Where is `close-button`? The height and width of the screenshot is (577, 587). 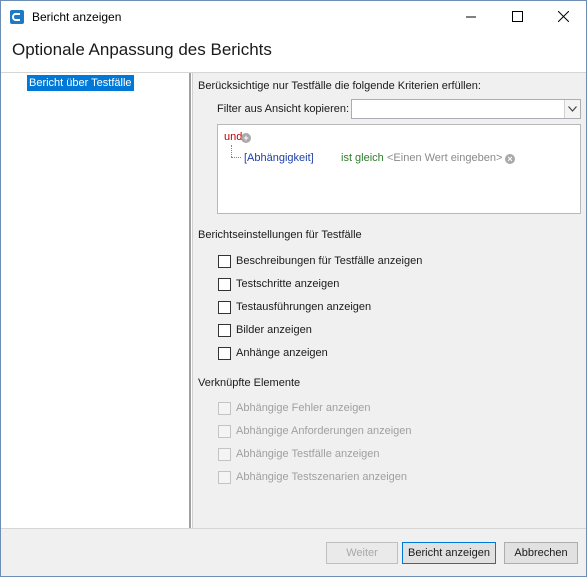 close-button is located at coordinates (563, 16).